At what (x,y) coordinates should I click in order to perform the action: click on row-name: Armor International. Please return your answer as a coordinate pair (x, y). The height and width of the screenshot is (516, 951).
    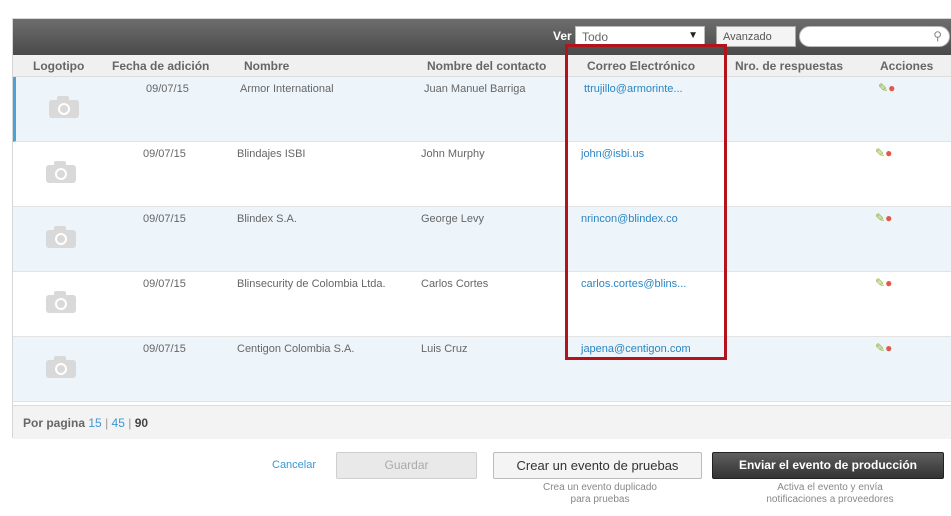
    Looking at the image, I should click on (287, 89).